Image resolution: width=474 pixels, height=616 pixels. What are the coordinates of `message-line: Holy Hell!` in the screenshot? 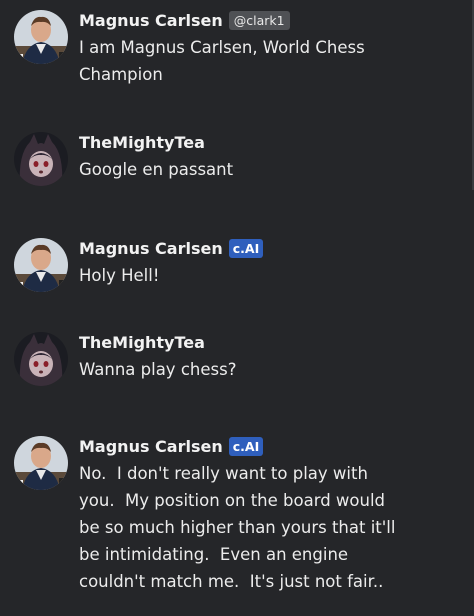 It's located at (119, 275).